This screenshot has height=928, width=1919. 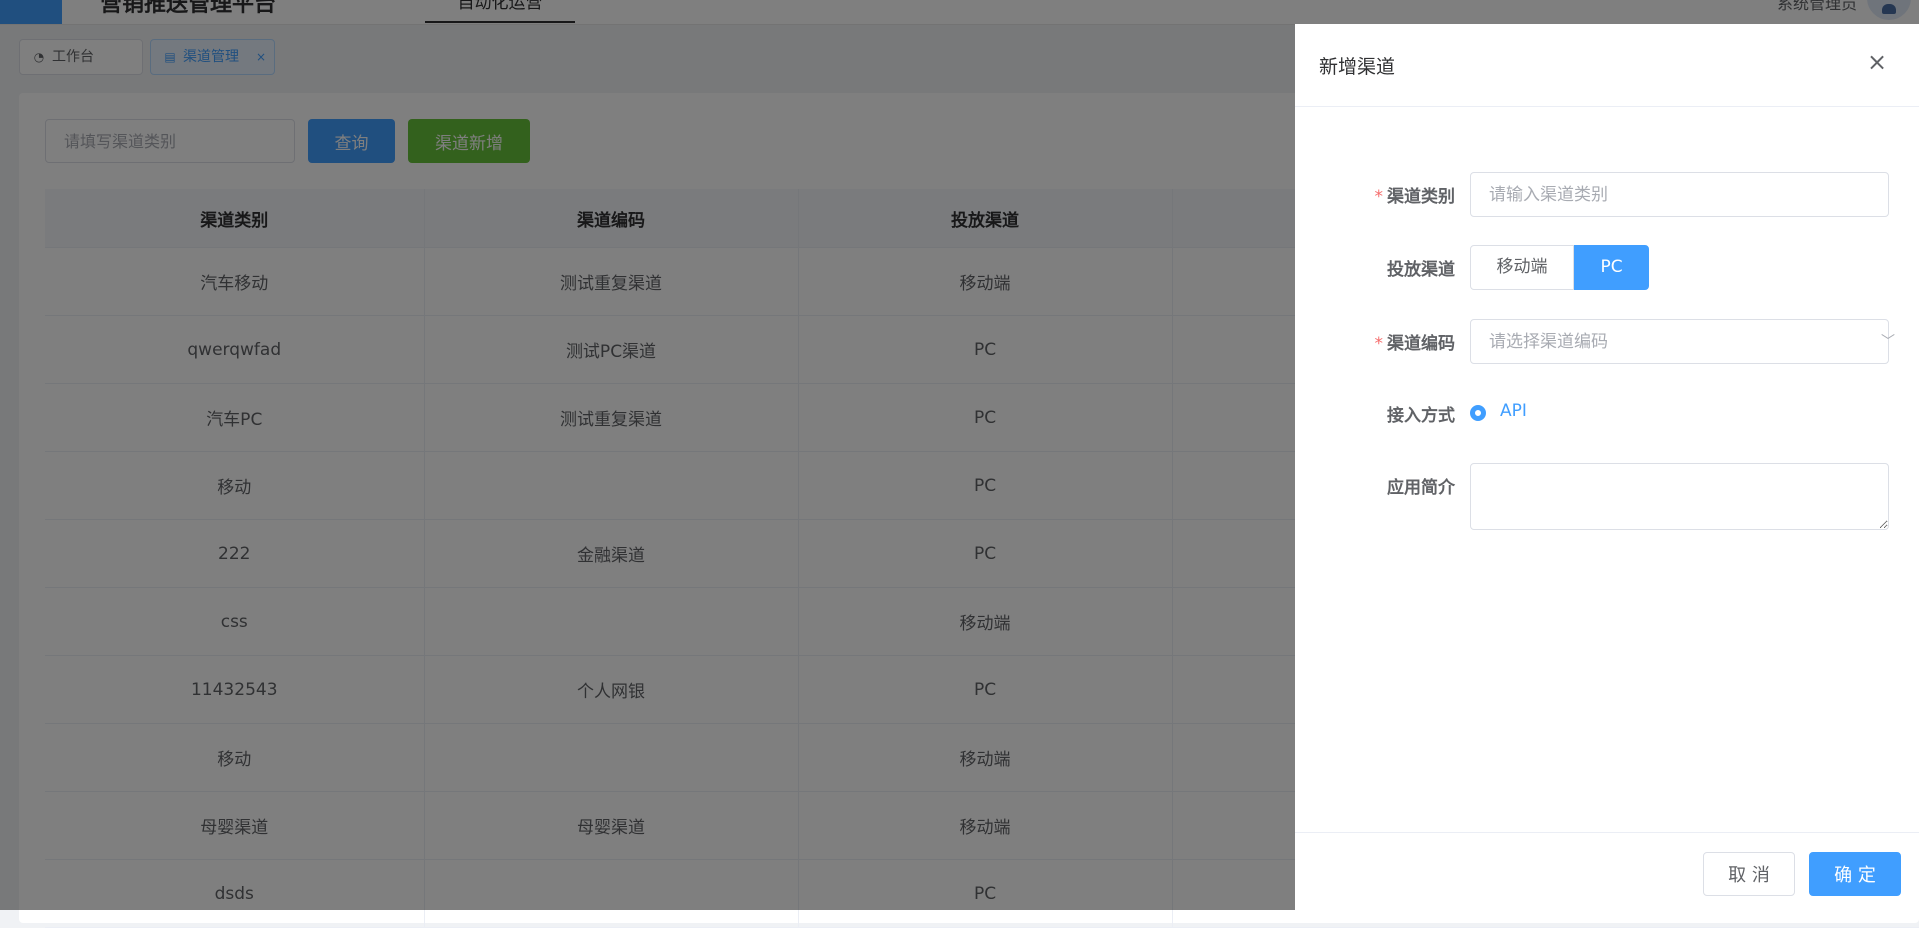 I want to click on close-icon: ×, so click(x=1877, y=62).